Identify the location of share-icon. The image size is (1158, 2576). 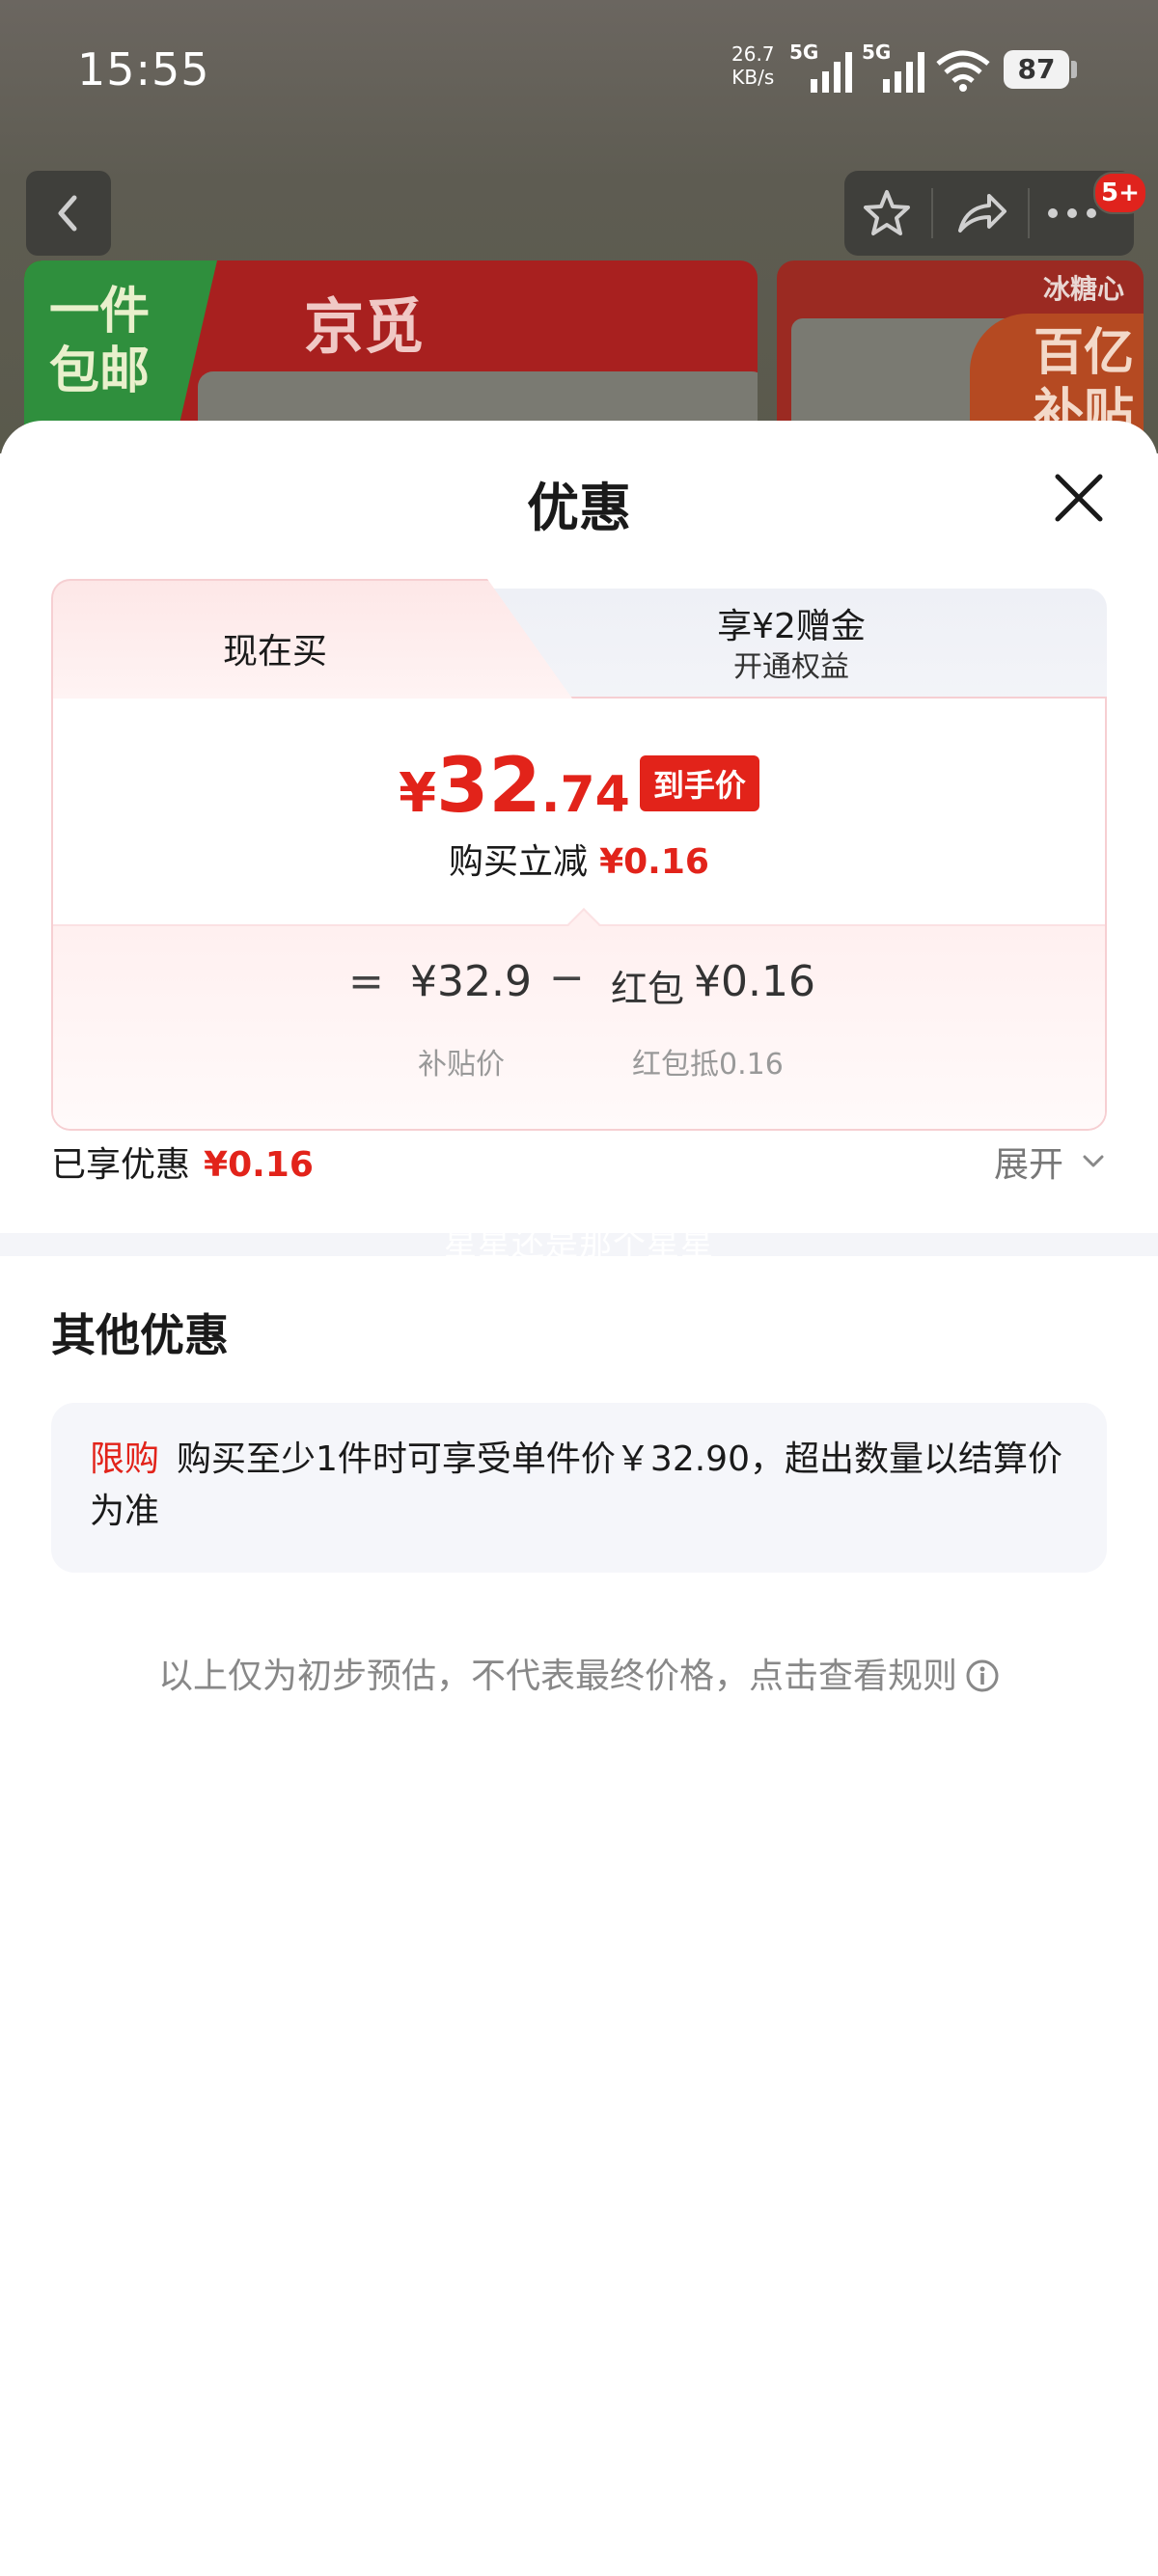
(981, 213).